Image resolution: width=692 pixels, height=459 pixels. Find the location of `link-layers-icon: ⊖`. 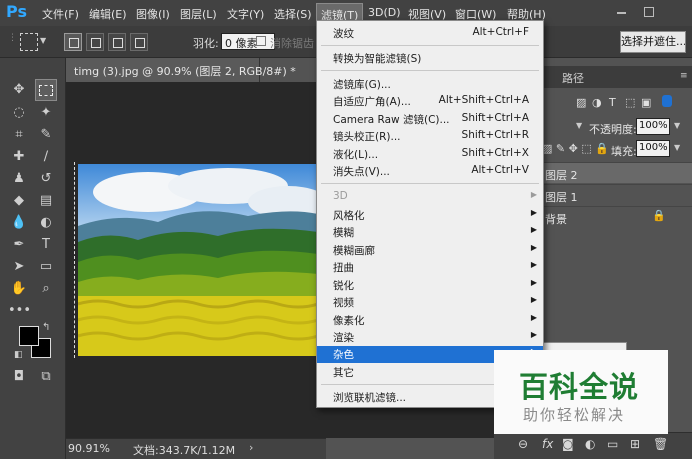

link-layers-icon: ⊖ is located at coordinates (523, 444).